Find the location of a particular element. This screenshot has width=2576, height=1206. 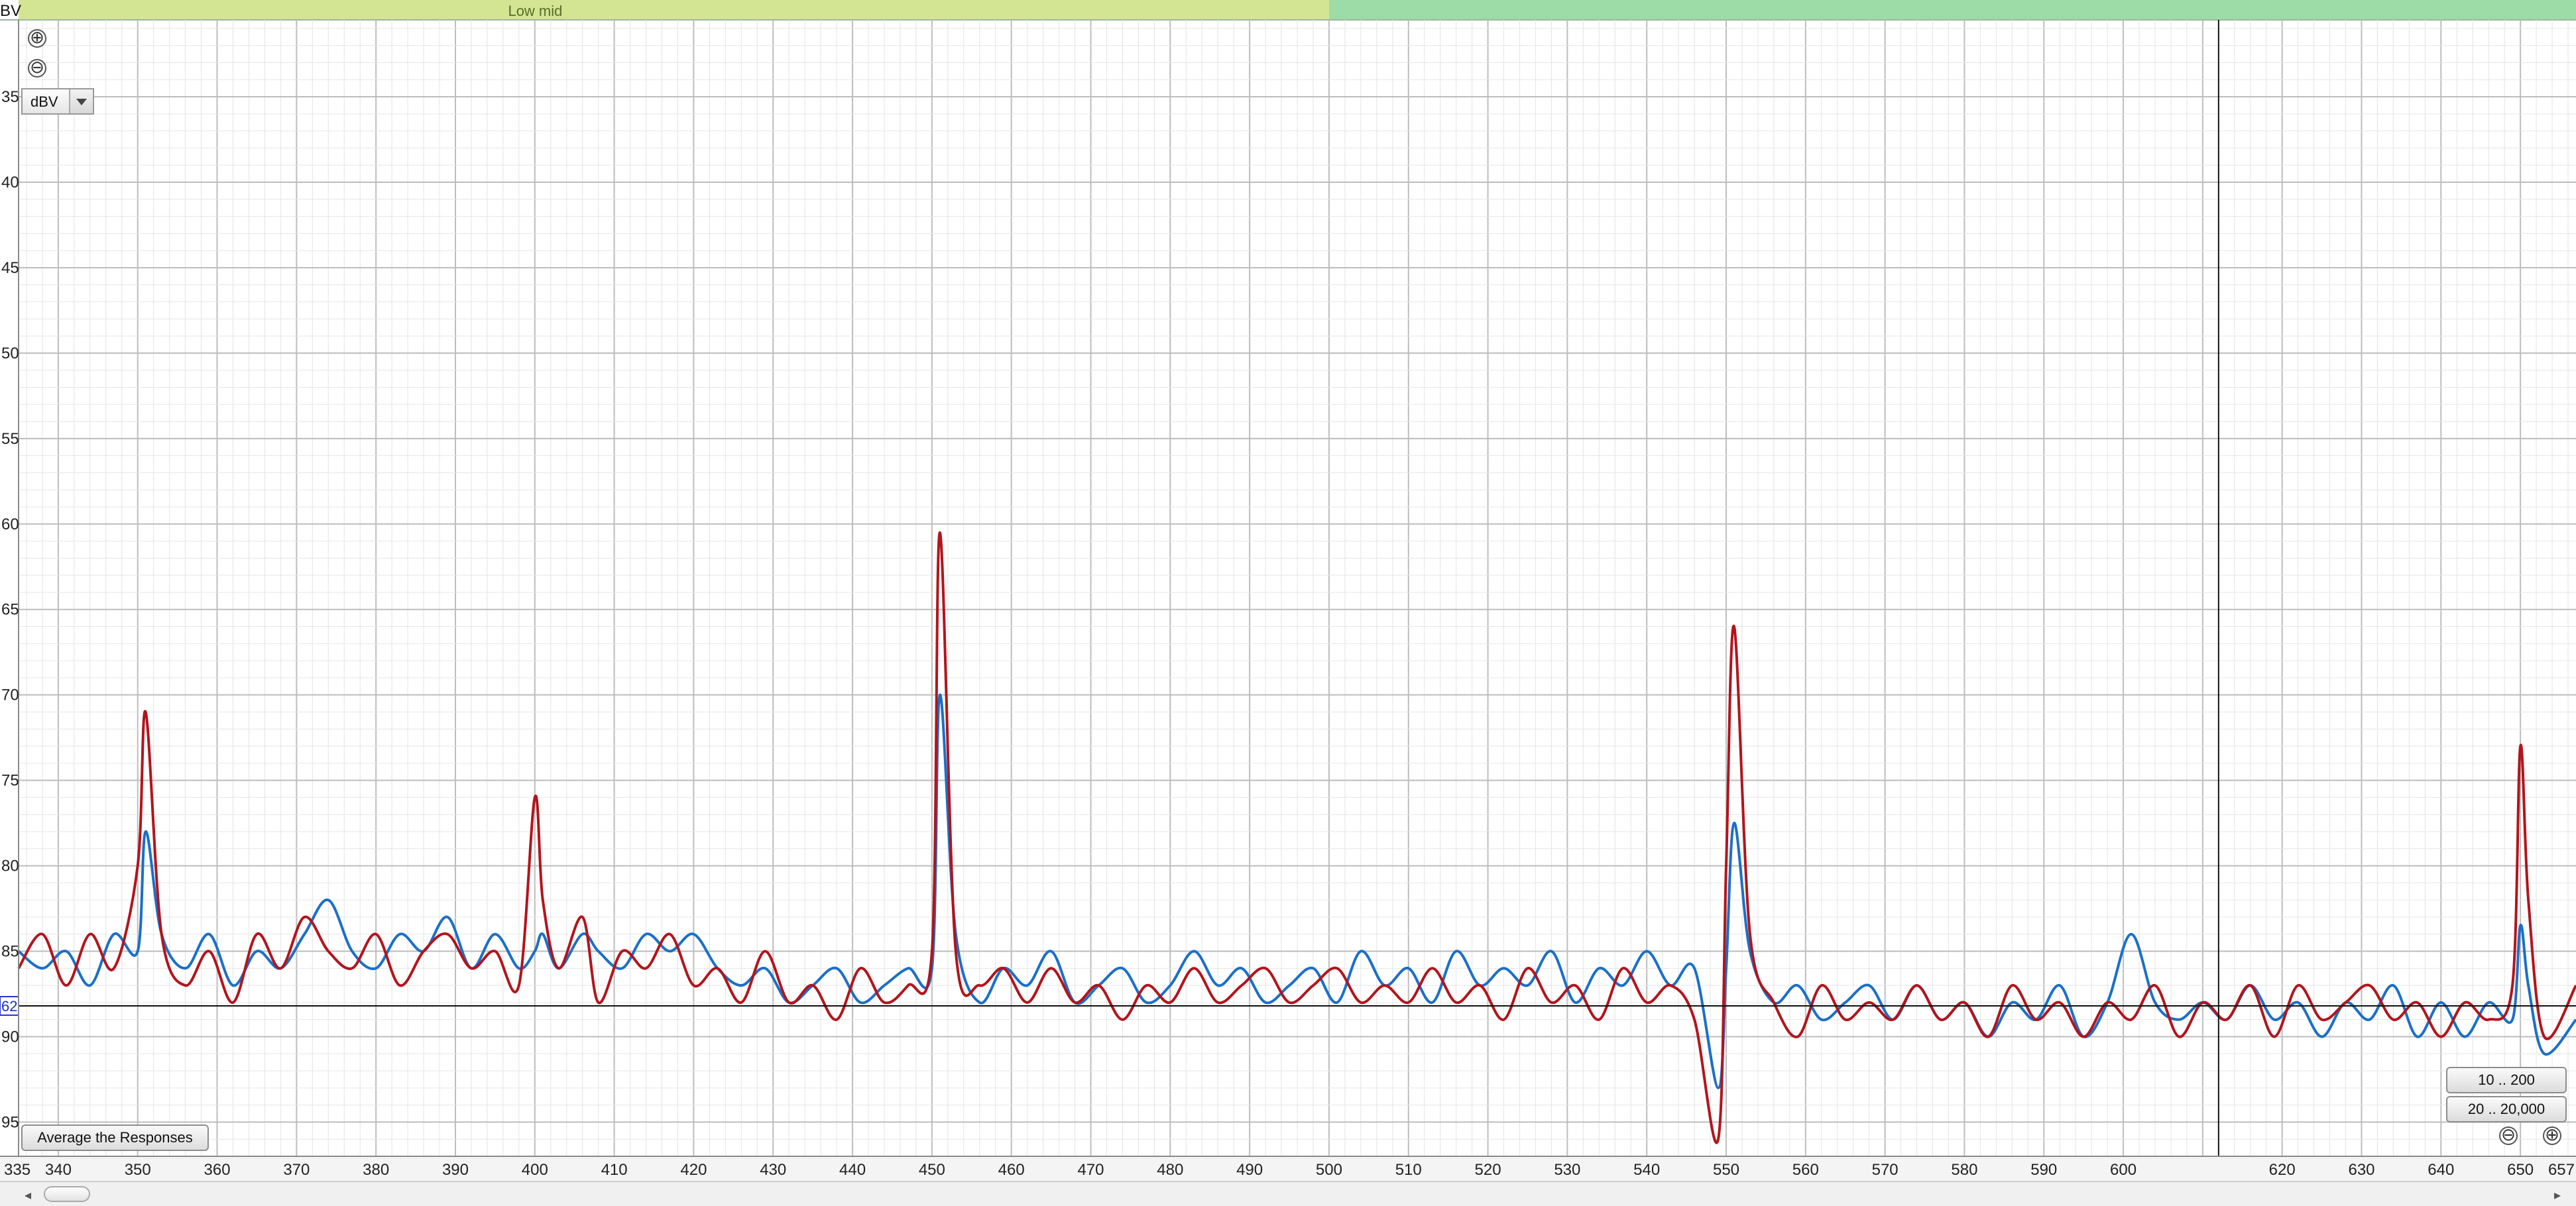

scroll-right-icon: ▸ is located at coordinates (2557, 1195).